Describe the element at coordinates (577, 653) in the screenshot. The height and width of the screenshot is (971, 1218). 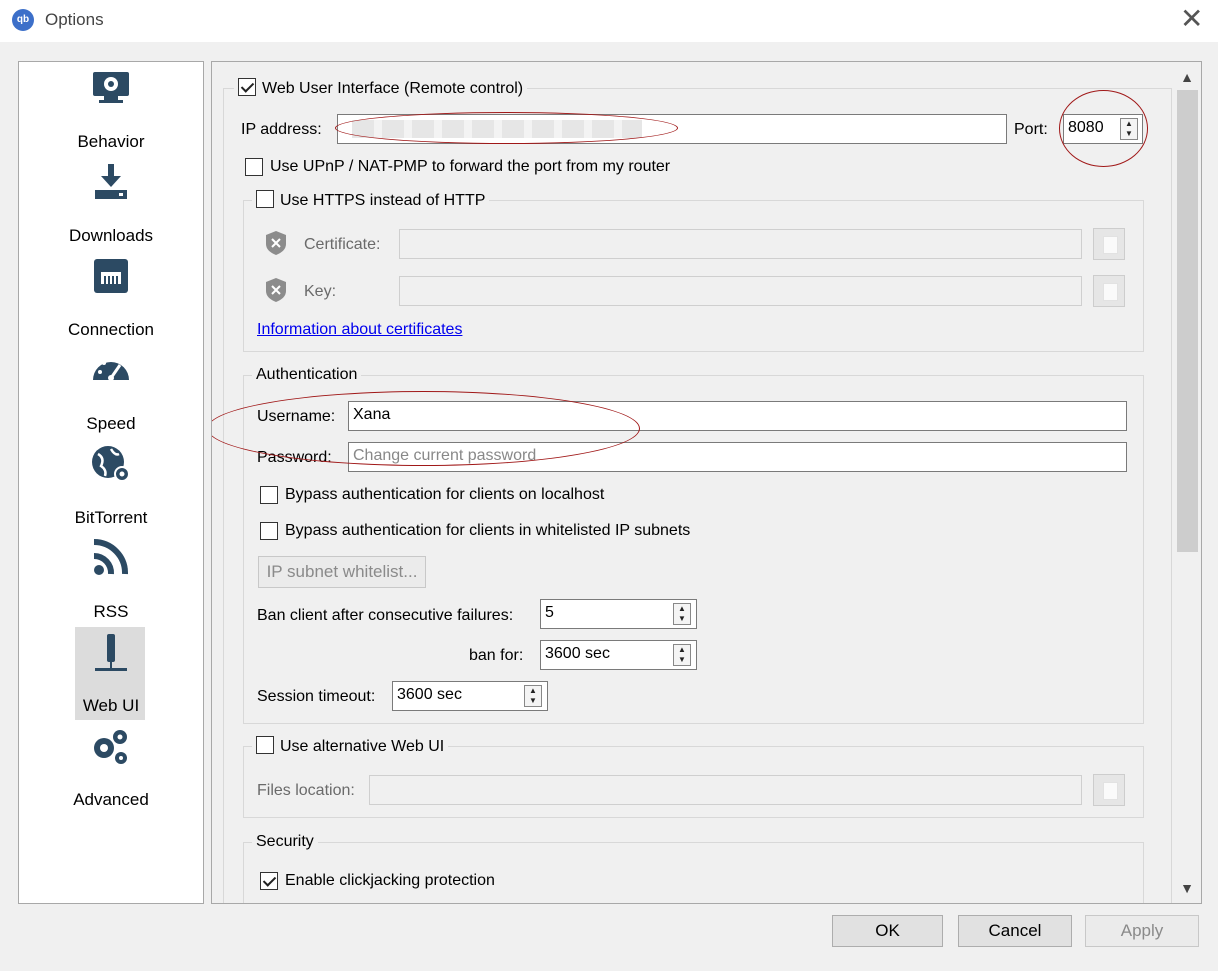
I see `ban-duration-value: 3600 sec` at that location.